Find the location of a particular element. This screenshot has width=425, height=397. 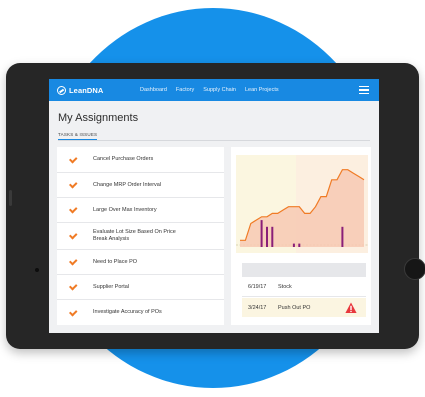

home-button is located at coordinates (414, 269).